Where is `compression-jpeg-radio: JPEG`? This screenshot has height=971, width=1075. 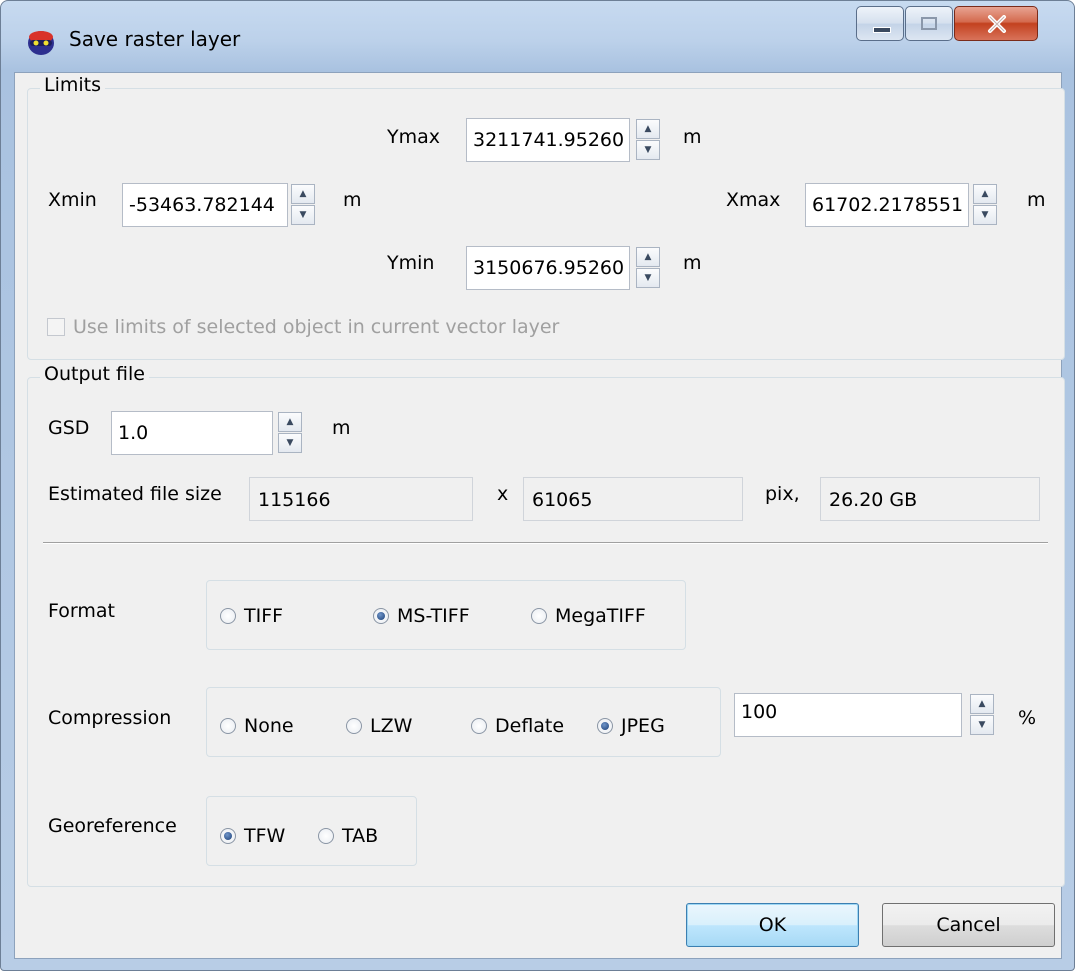 compression-jpeg-radio: JPEG is located at coordinates (631, 726).